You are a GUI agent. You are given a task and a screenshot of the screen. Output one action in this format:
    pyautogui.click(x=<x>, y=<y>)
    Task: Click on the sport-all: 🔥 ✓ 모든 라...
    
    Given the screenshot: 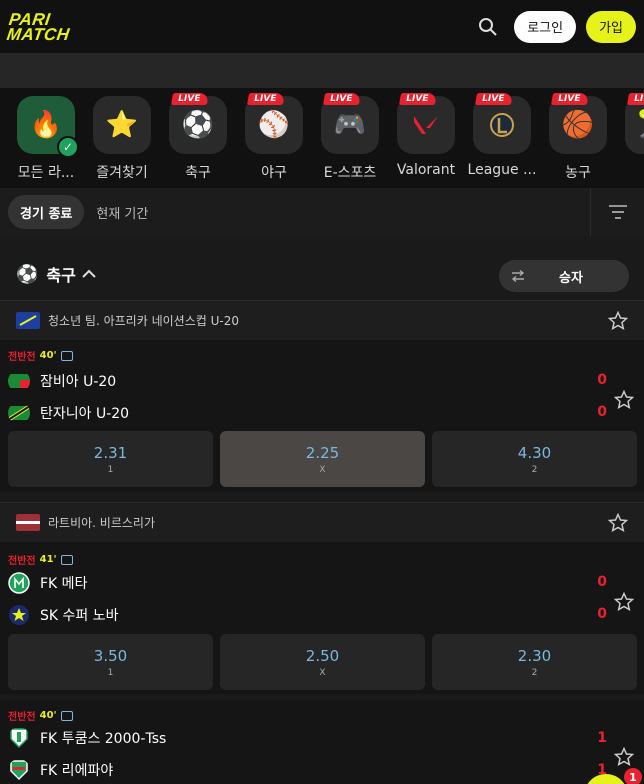 What is the action you would take?
    pyautogui.click(x=46, y=138)
    